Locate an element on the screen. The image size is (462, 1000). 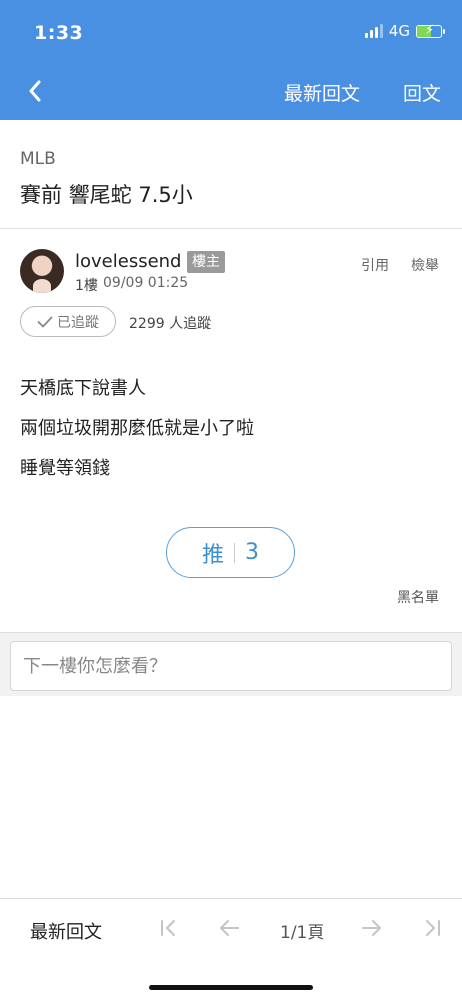
back-button is located at coordinates (35, 91).